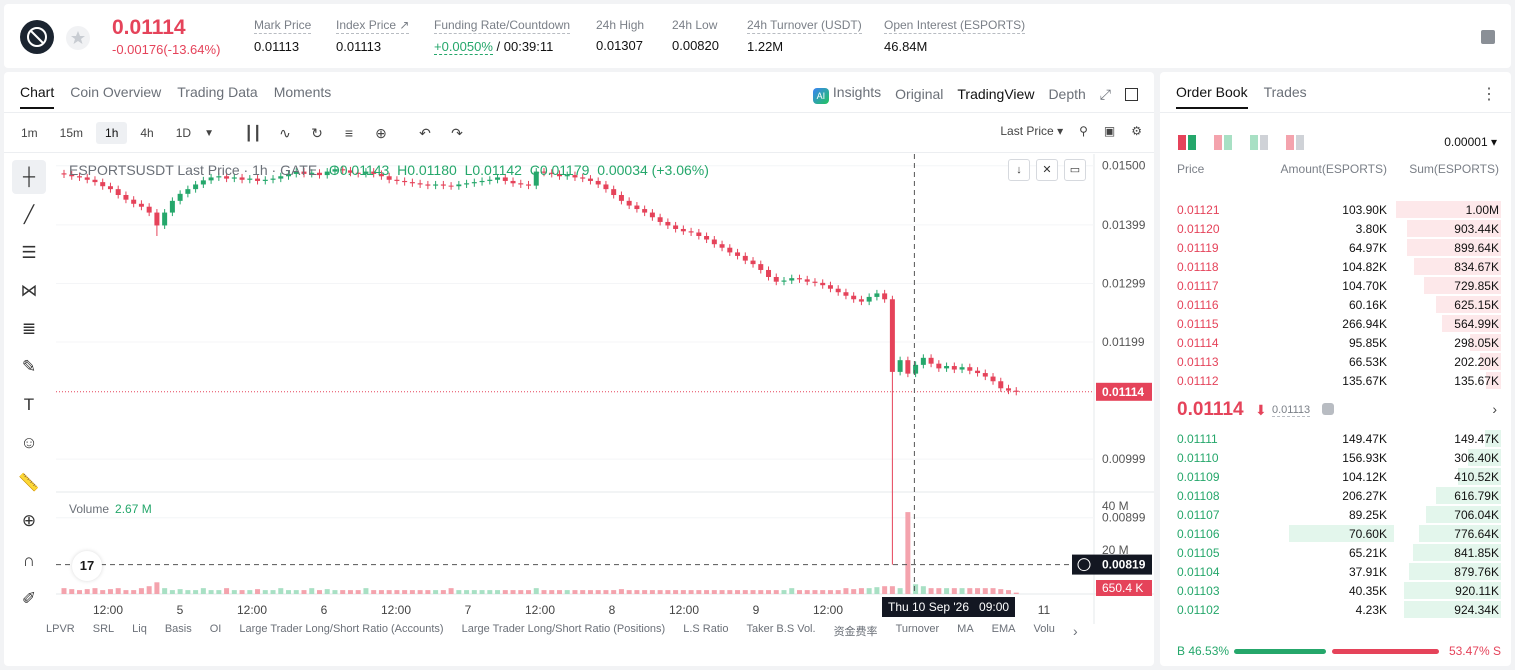 The width and height of the screenshot is (1515, 670). Describe the element at coordinates (183, 133) in the screenshot. I see `interval-1d: 1D` at that location.